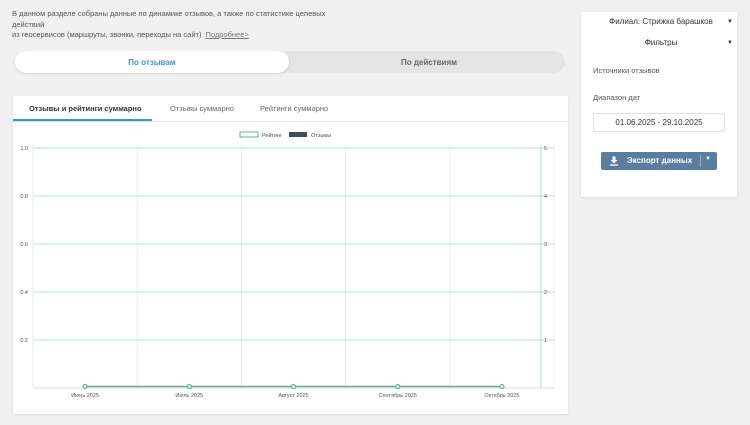 Image resolution: width=750 pixels, height=425 pixels. I want to click on export-data-button: Экспорт данных ▼, so click(659, 161).